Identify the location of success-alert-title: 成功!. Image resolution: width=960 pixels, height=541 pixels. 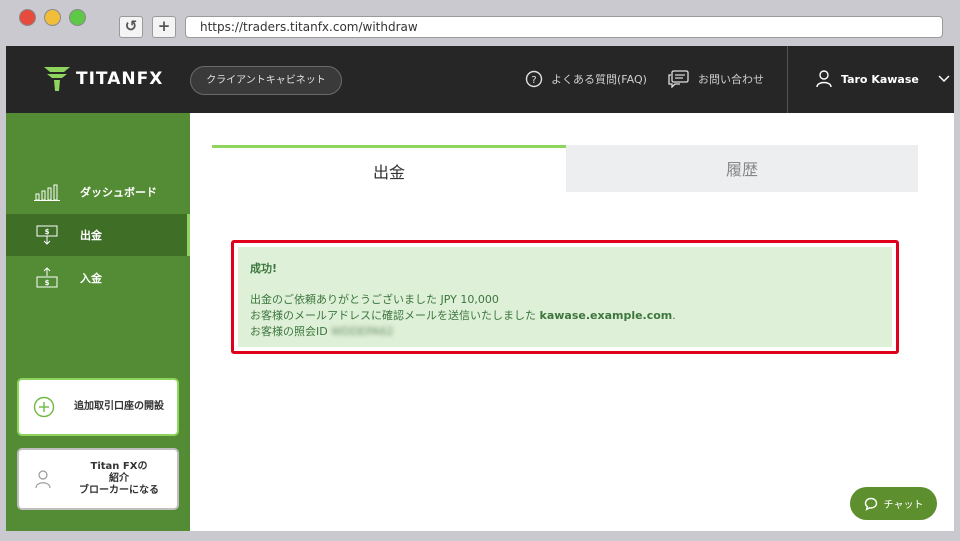
(264, 268).